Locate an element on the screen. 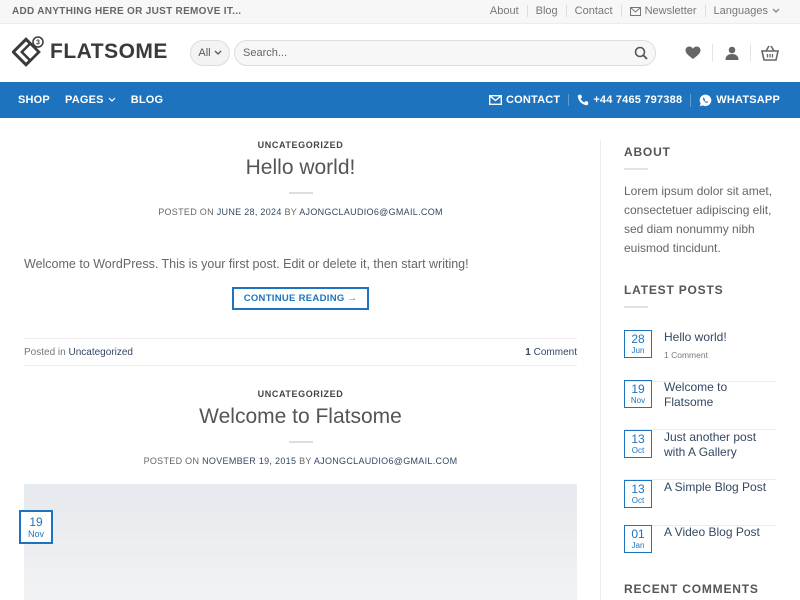 The height and width of the screenshot is (600, 800). top-link-contact: Contact is located at coordinates (593, 11).